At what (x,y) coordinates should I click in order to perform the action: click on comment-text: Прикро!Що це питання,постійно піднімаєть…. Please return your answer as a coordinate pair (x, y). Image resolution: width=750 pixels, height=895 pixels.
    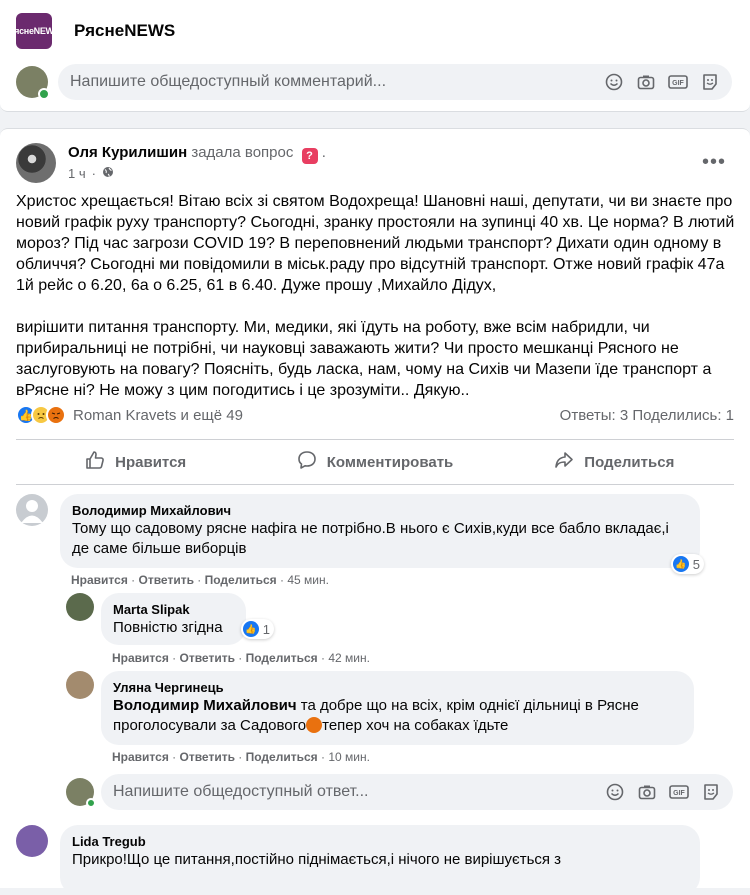
    Looking at the image, I should click on (317, 859).